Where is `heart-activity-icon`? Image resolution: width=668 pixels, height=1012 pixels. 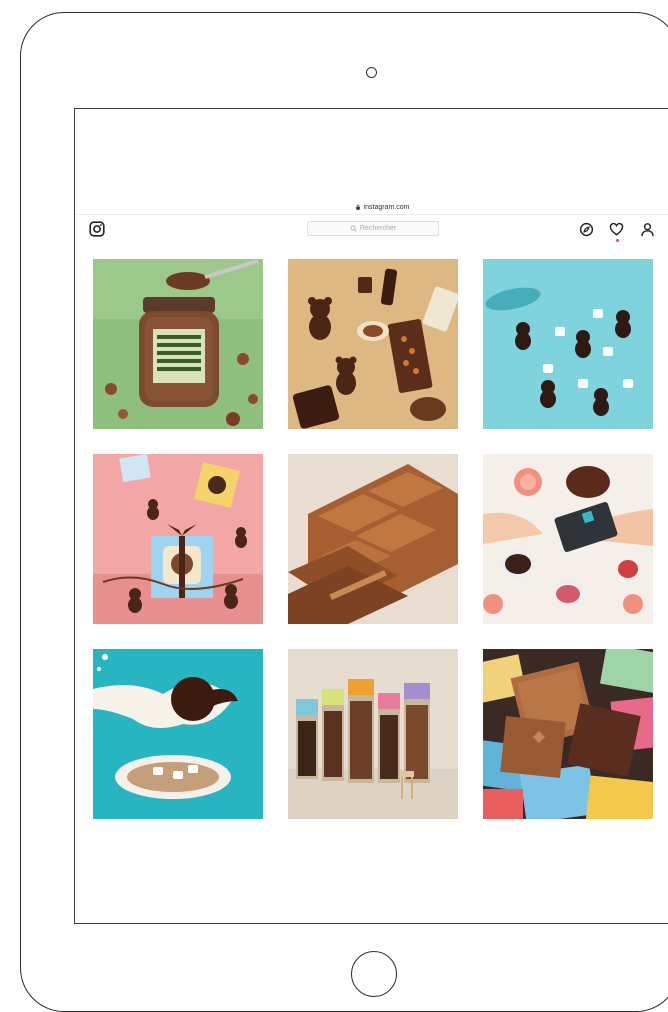
heart-activity-icon is located at coordinates (616, 229).